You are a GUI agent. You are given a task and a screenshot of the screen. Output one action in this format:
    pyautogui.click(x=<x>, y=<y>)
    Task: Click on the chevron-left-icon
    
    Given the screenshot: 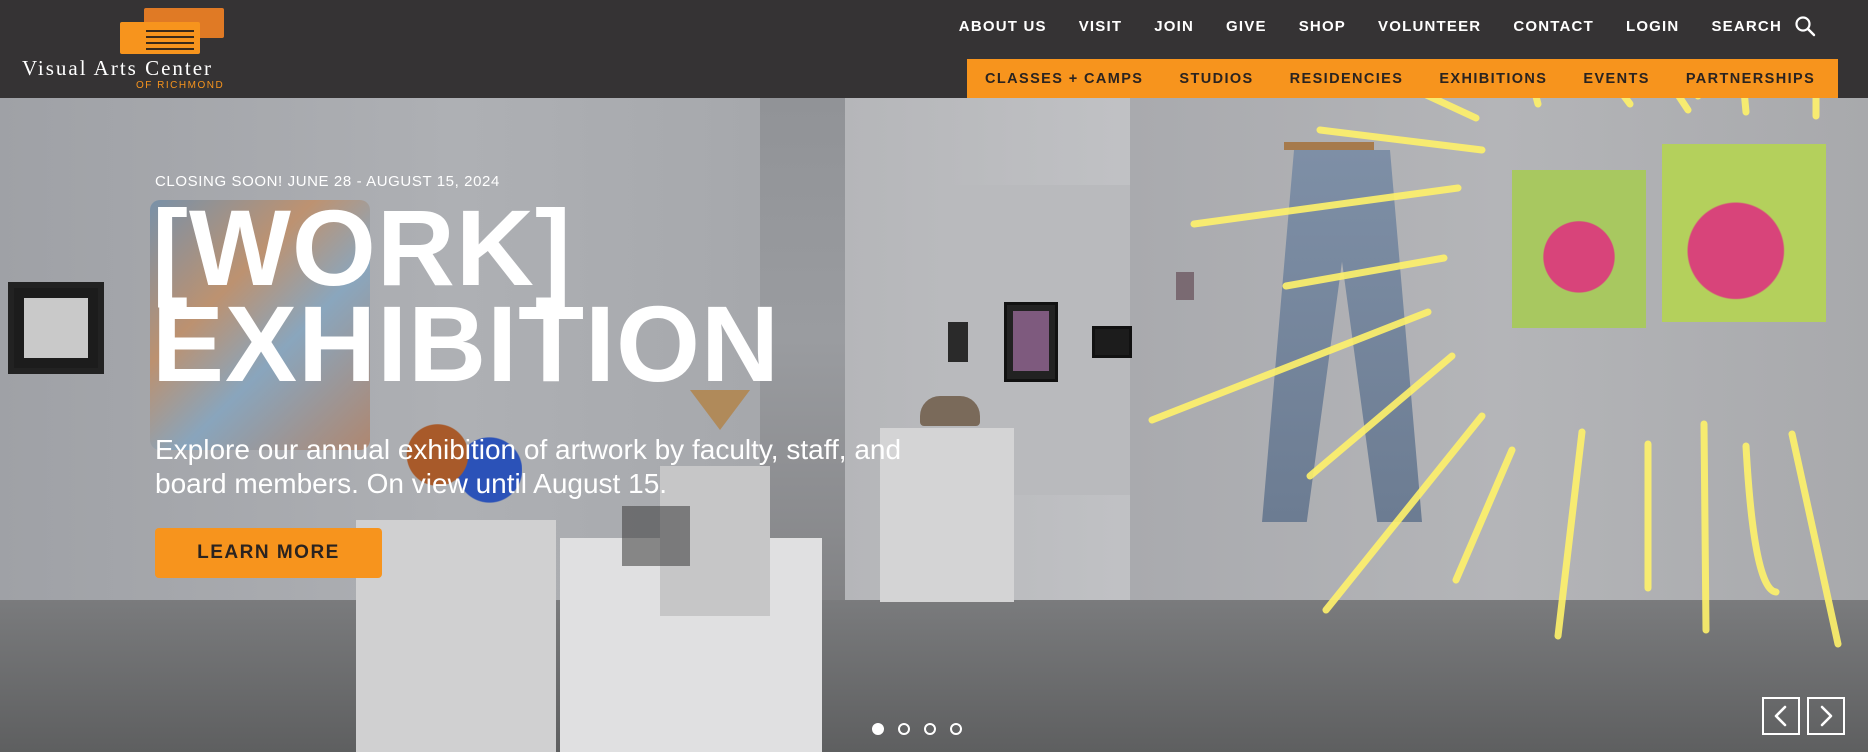 What is the action you would take?
    pyautogui.click(x=1780, y=716)
    